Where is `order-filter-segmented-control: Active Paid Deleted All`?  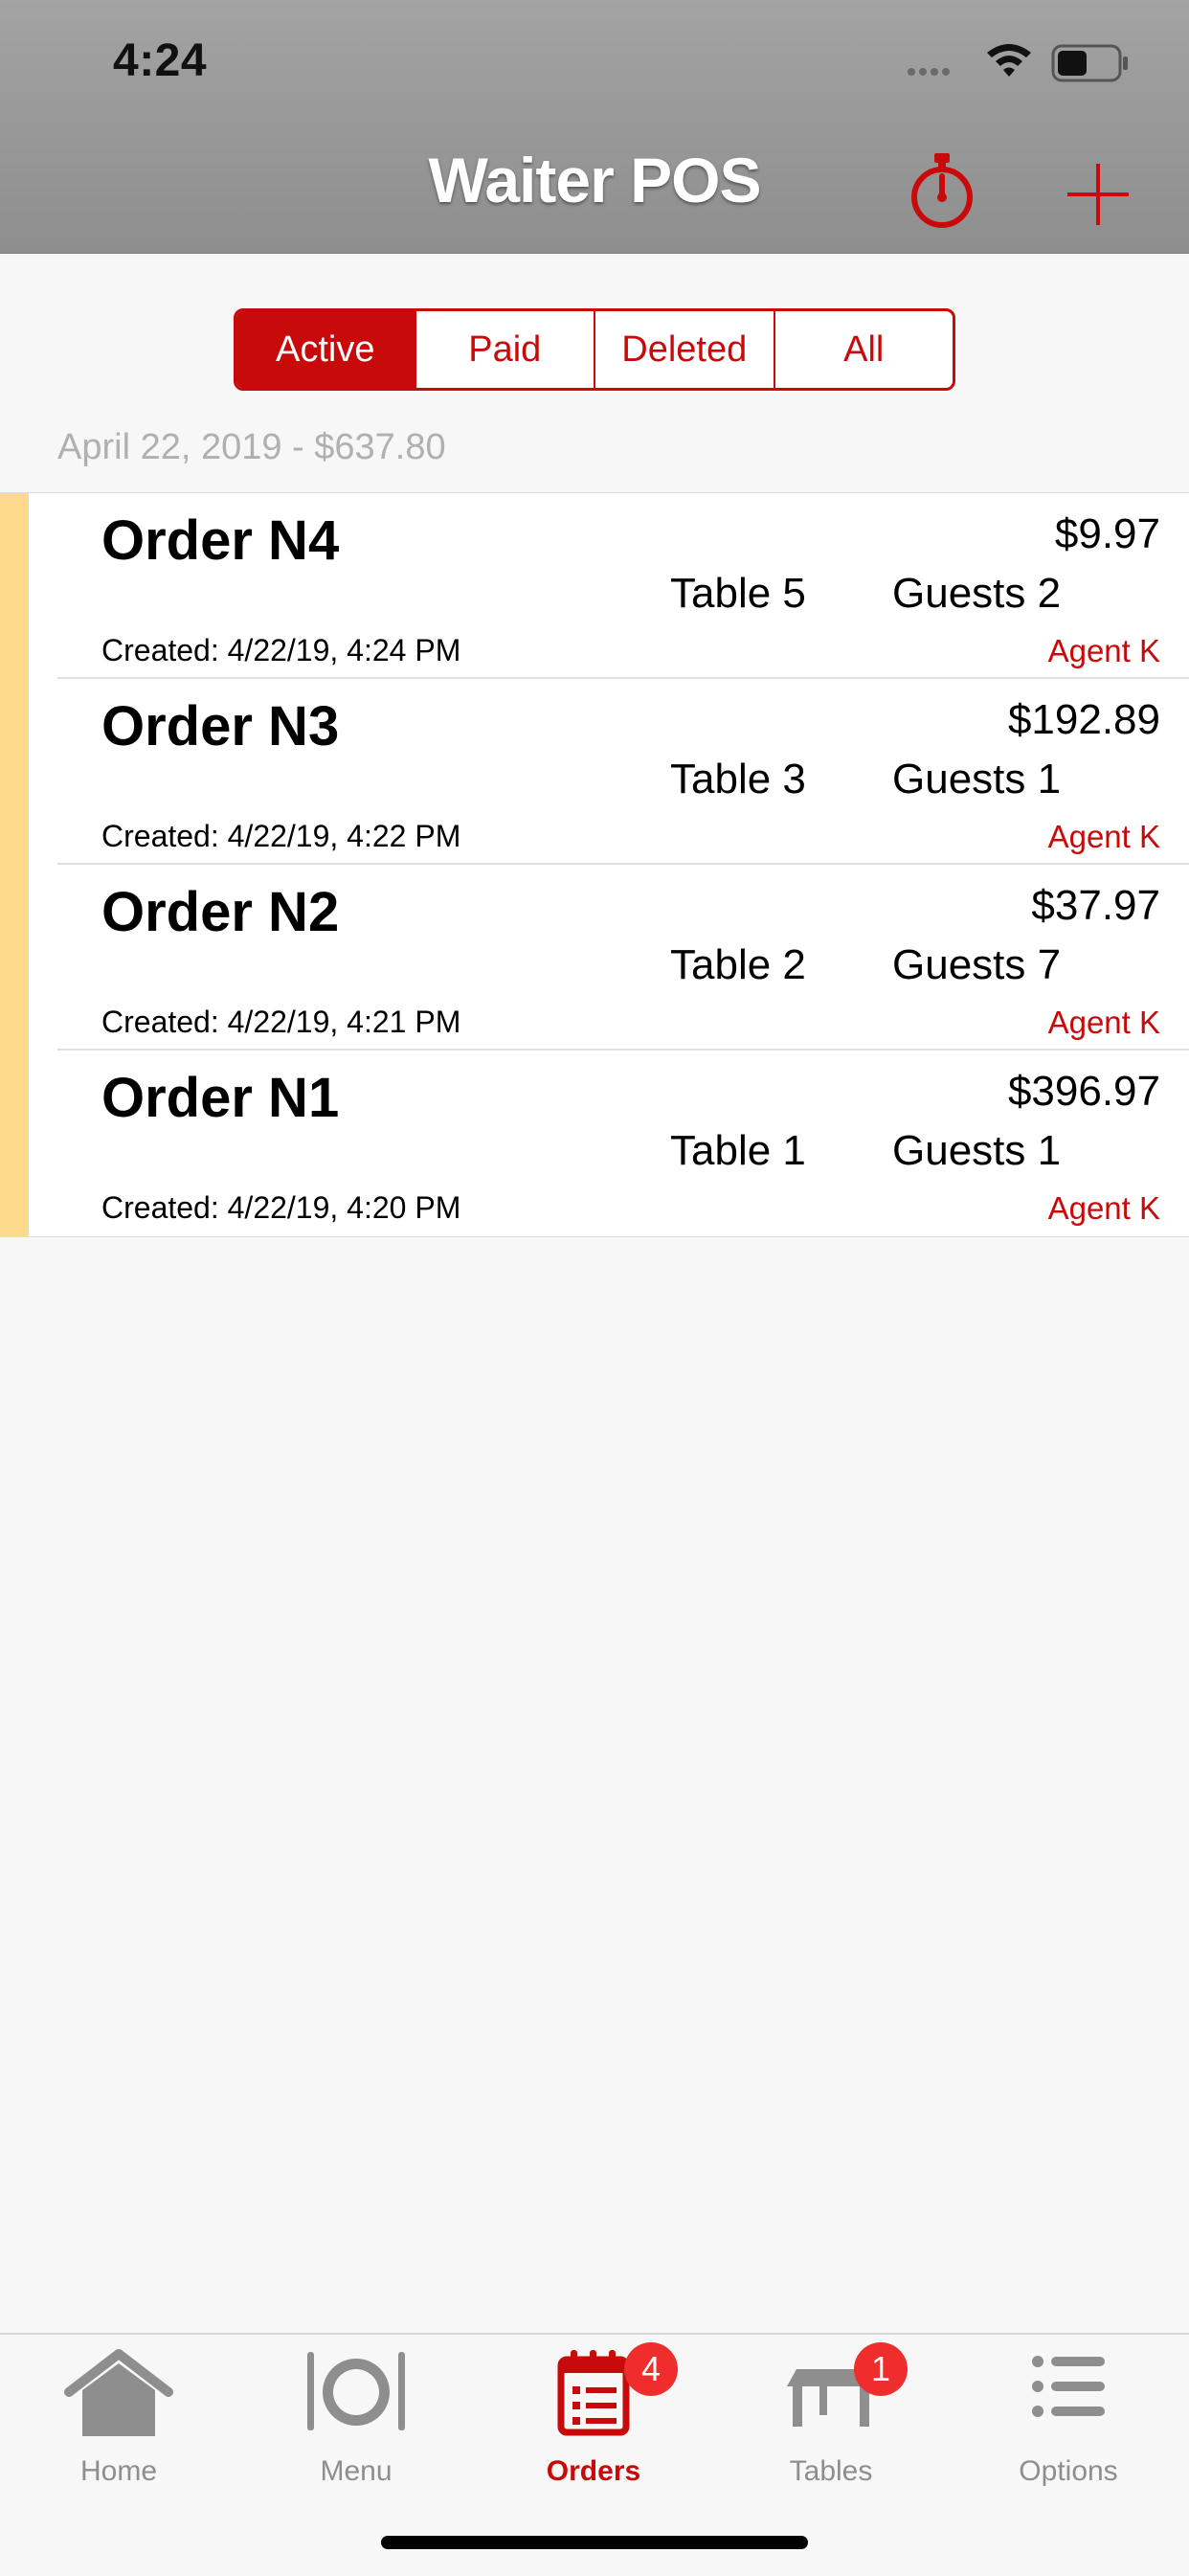 order-filter-segmented-control: Active Paid Deleted All is located at coordinates (594, 349).